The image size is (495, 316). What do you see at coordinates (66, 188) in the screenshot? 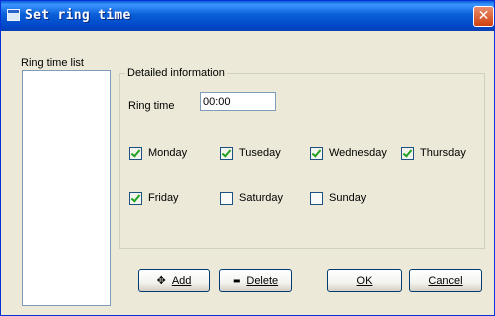
I see `ring-time-listbox` at bounding box center [66, 188].